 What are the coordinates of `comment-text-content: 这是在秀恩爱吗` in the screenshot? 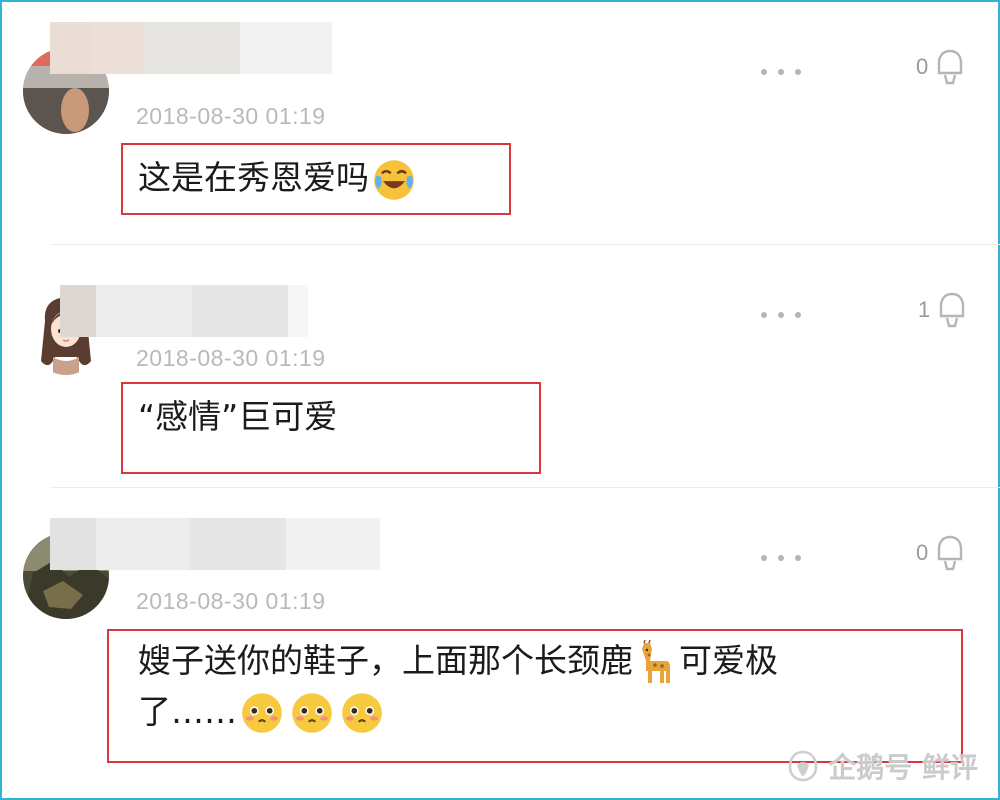 It's located at (253, 177).